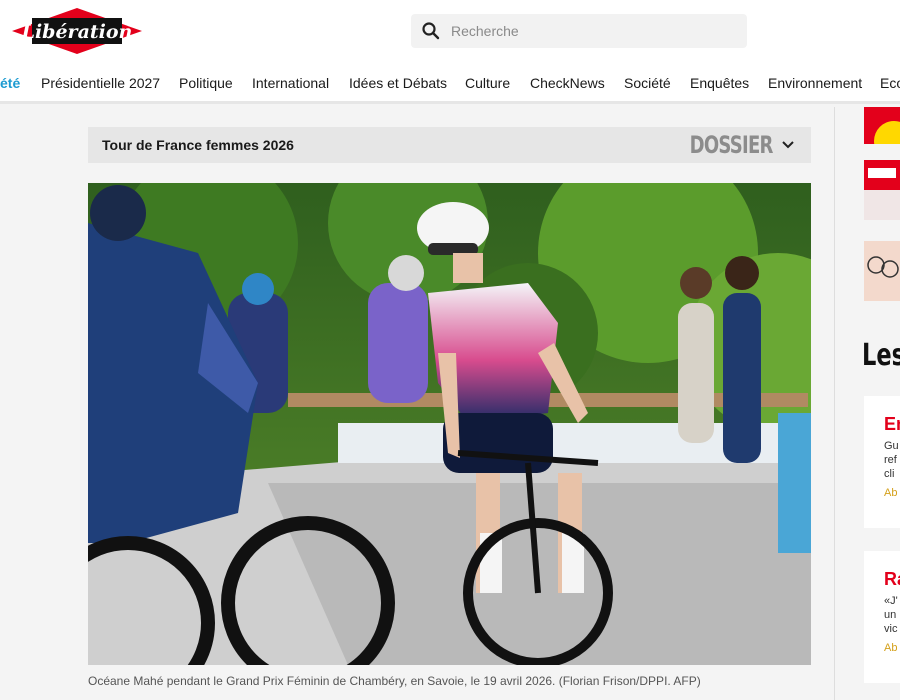  Describe the element at coordinates (398, 83) in the screenshot. I see `nav-item-idees-et-debats: Idées et Débats` at that location.